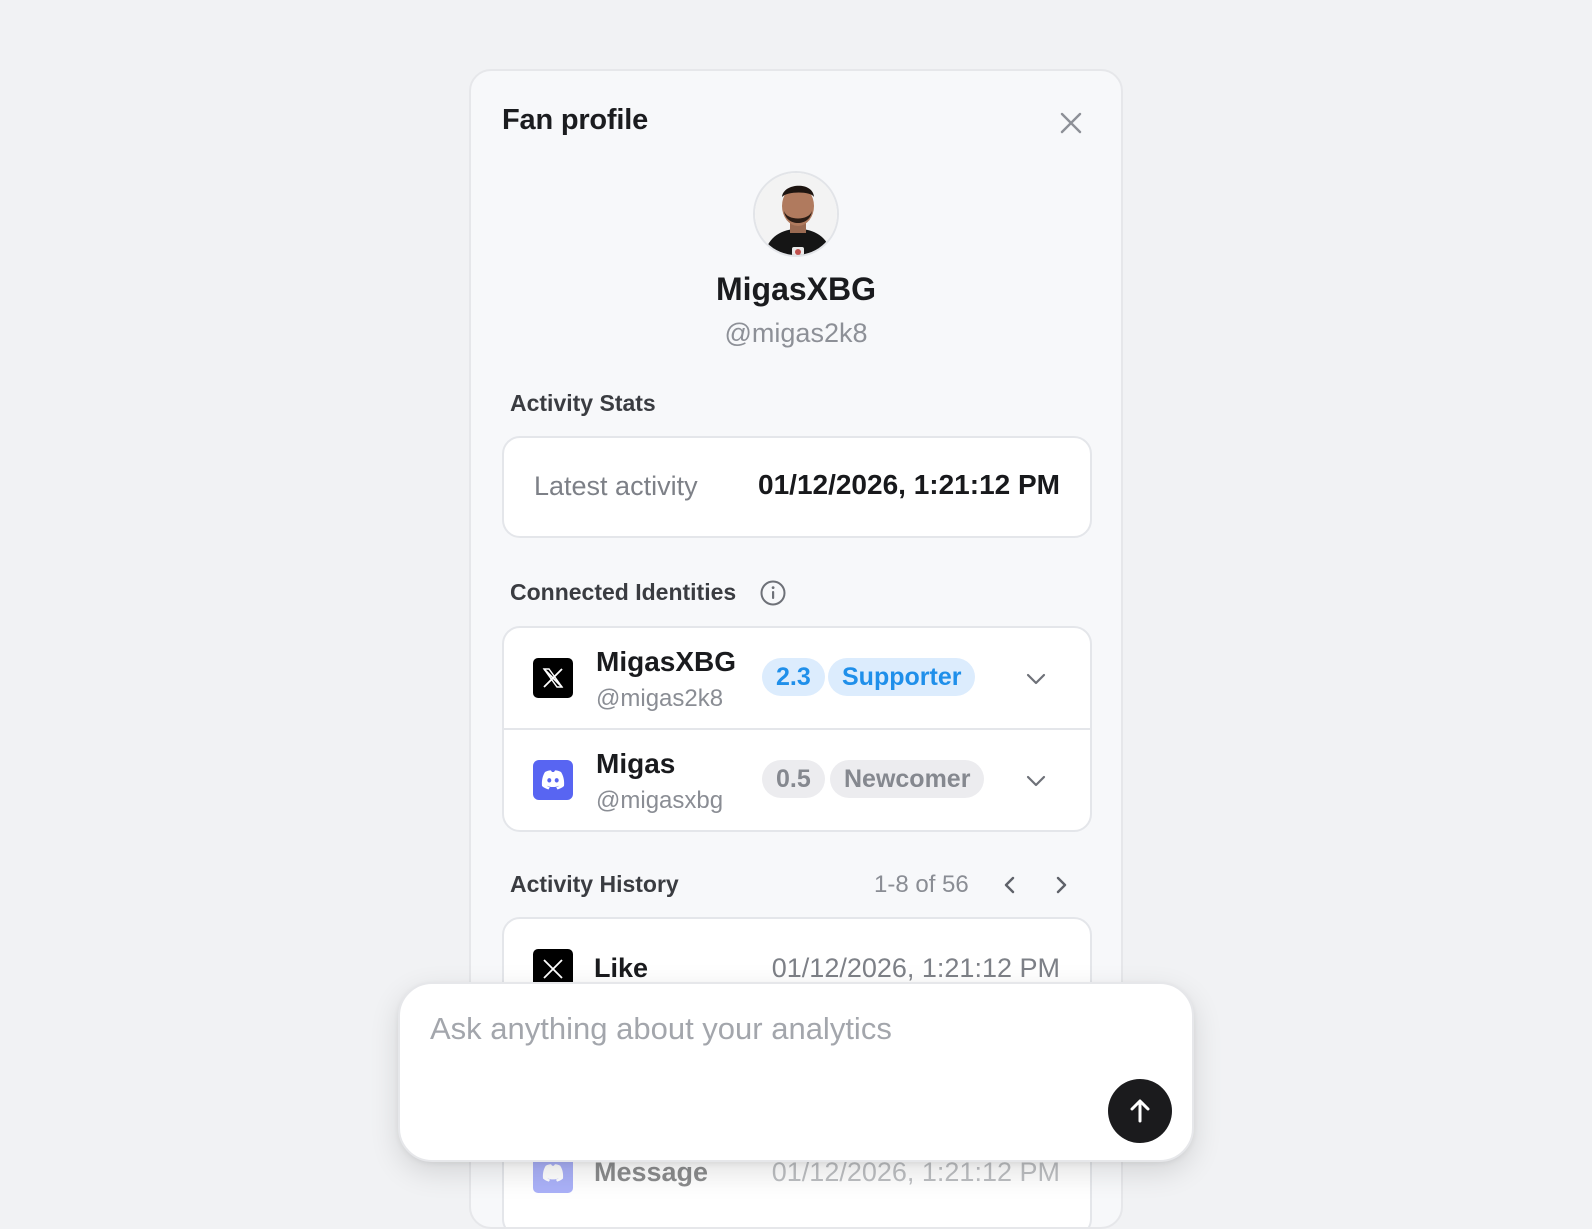  What do you see at coordinates (773, 593) in the screenshot?
I see `info-icon` at bounding box center [773, 593].